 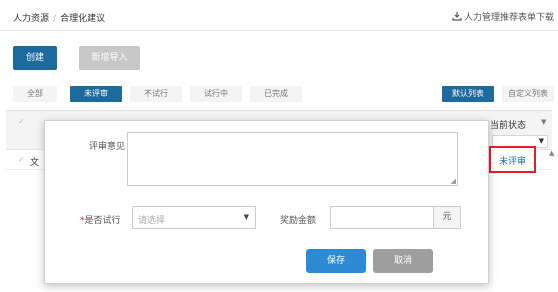 I want to click on trial-label: *是否试行, so click(x=100, y=219).